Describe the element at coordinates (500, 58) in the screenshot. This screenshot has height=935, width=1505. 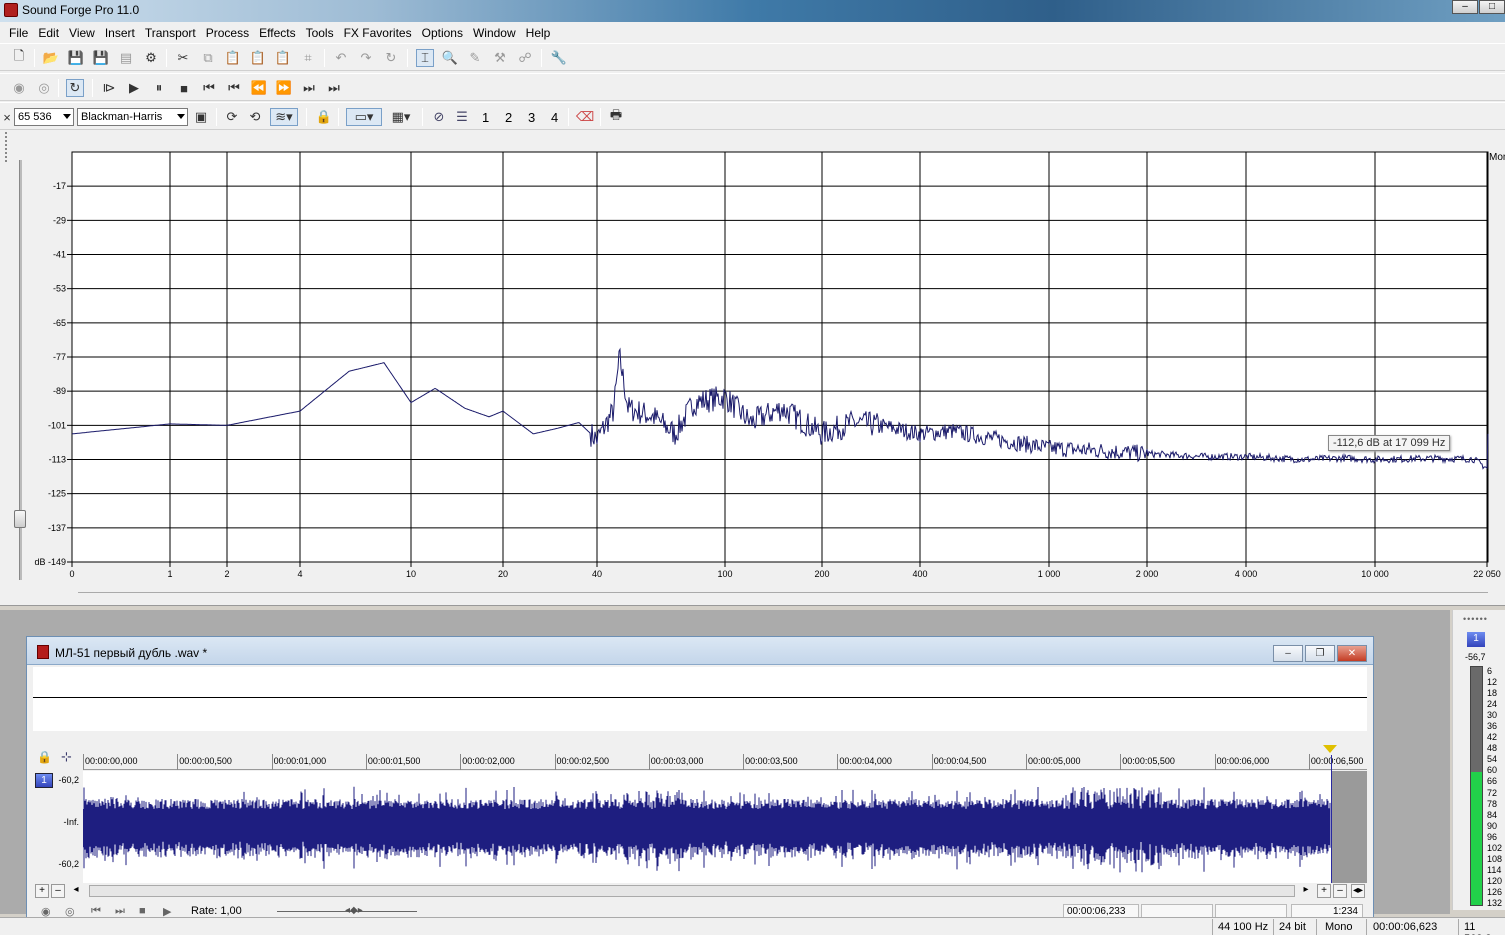
I see `event-tool-icon: ⚒` at that location.